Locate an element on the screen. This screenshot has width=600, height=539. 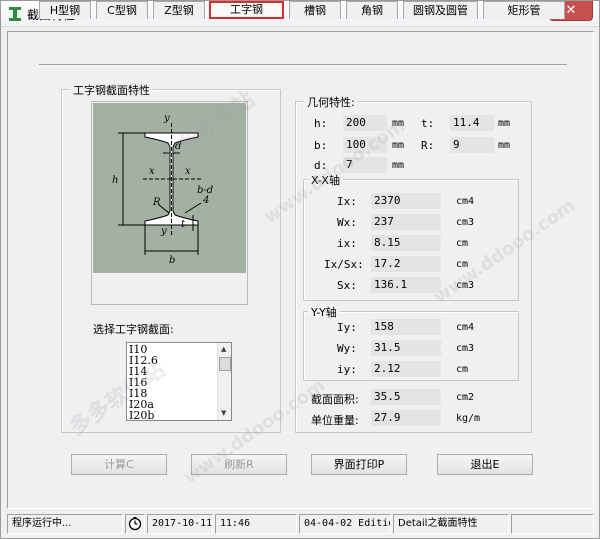
tab-round-tube: 圆钢及圆管 is located at coordinates (440, 10).